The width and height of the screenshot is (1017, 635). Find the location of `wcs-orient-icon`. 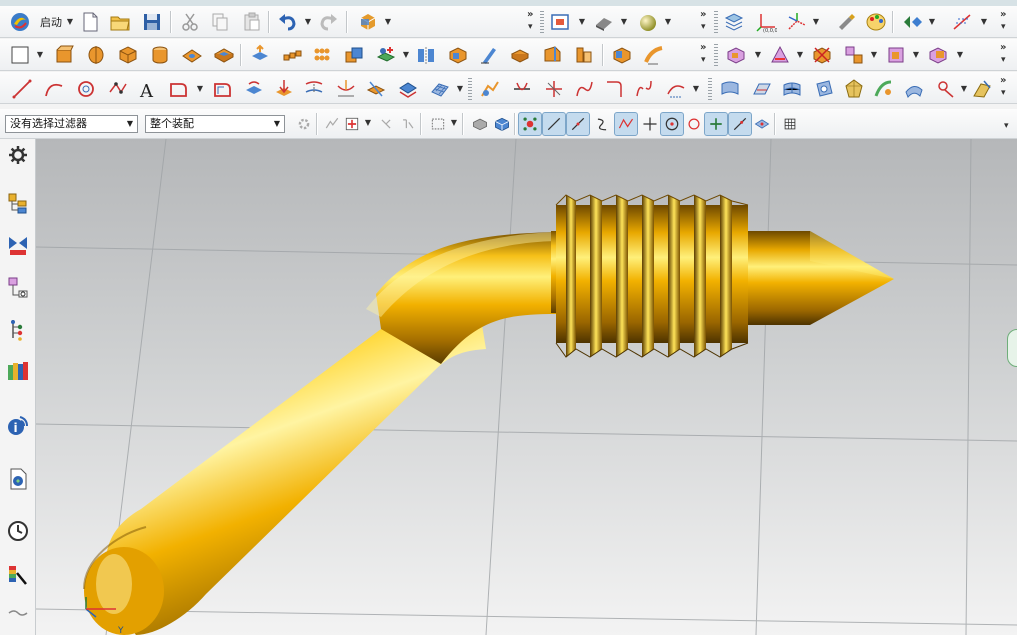

wcs-orient-icon is located at coordinates (796, 22).